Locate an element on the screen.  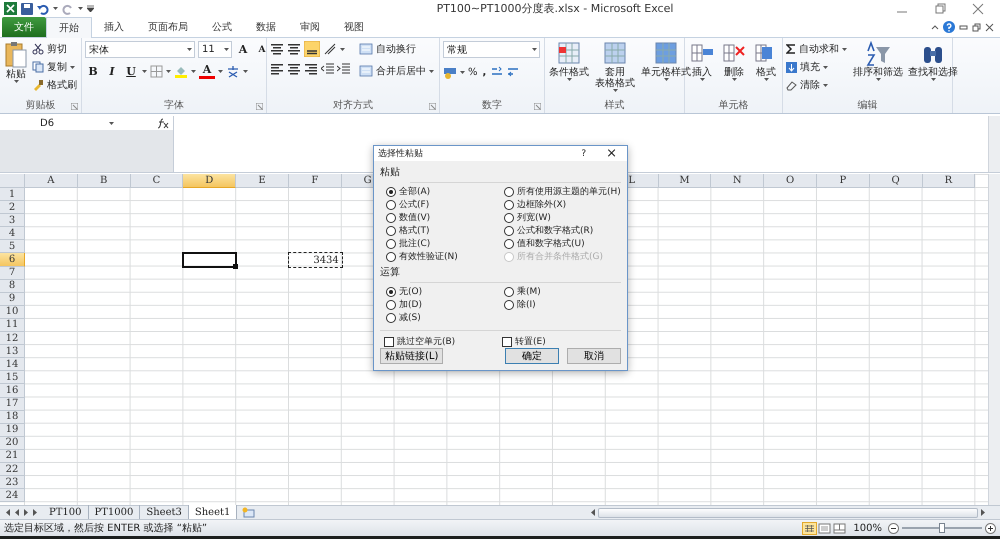
group-label: 数字 is located at coordinates (492, 106).